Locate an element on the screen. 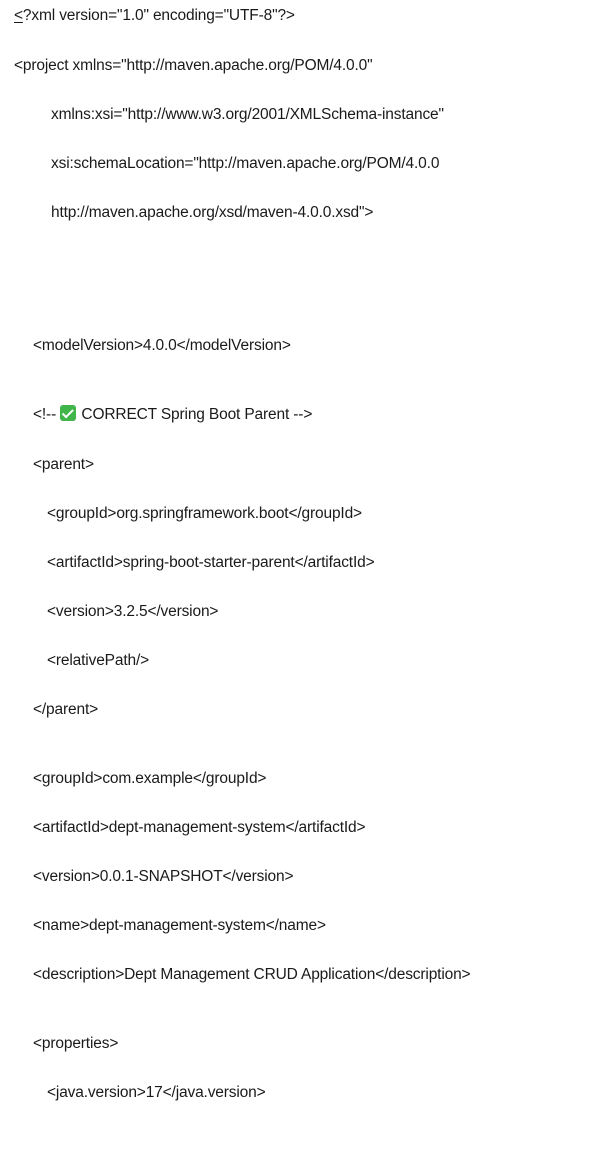  relative-path-line: <relativePath/> is located at coordinates (98, 660).